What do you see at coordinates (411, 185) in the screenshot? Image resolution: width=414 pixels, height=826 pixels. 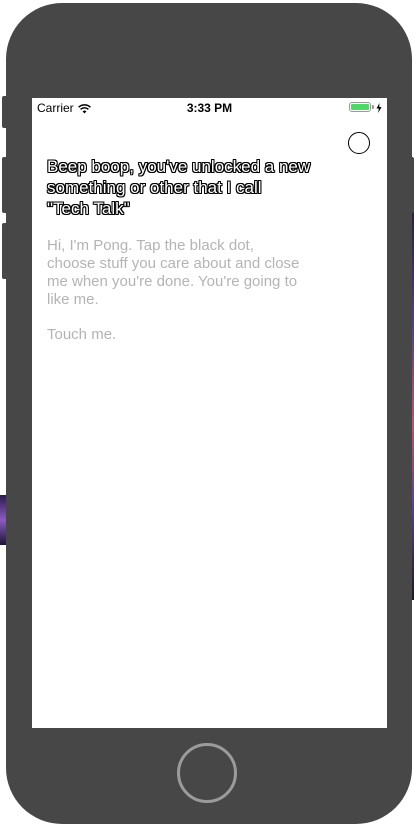 I see `power-button` at bounding box center [411, 185].